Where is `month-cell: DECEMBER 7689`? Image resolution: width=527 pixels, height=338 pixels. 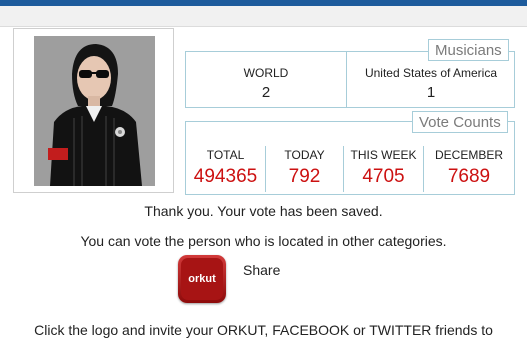 month-cell: DECEMBER 7689 is located at coordinates (469, 168).